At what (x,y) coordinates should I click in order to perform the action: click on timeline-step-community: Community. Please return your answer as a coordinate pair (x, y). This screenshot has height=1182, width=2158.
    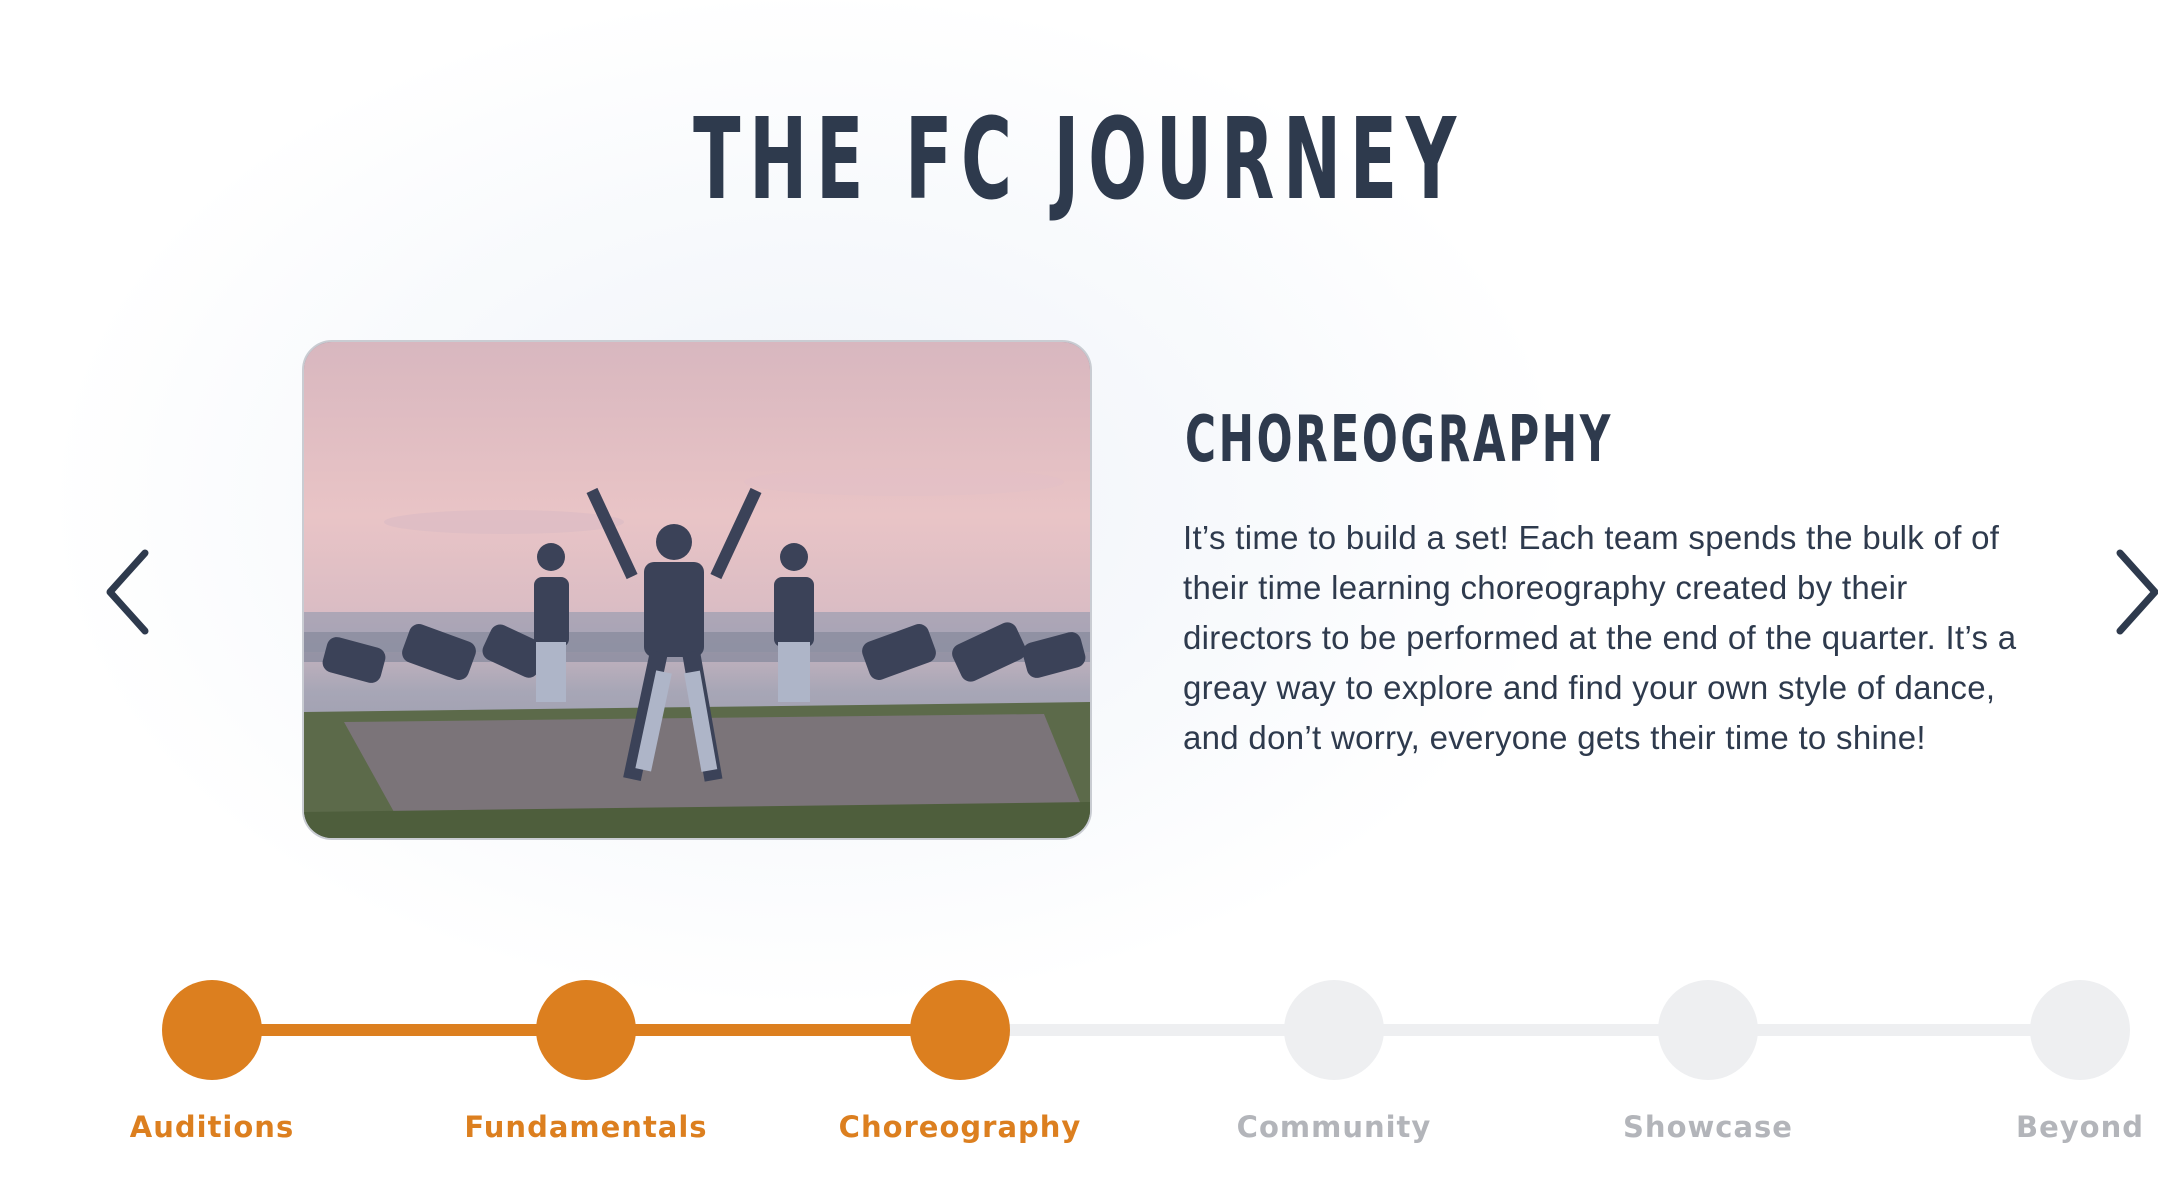
    Looking at the image, I should click on (1334, 1060).